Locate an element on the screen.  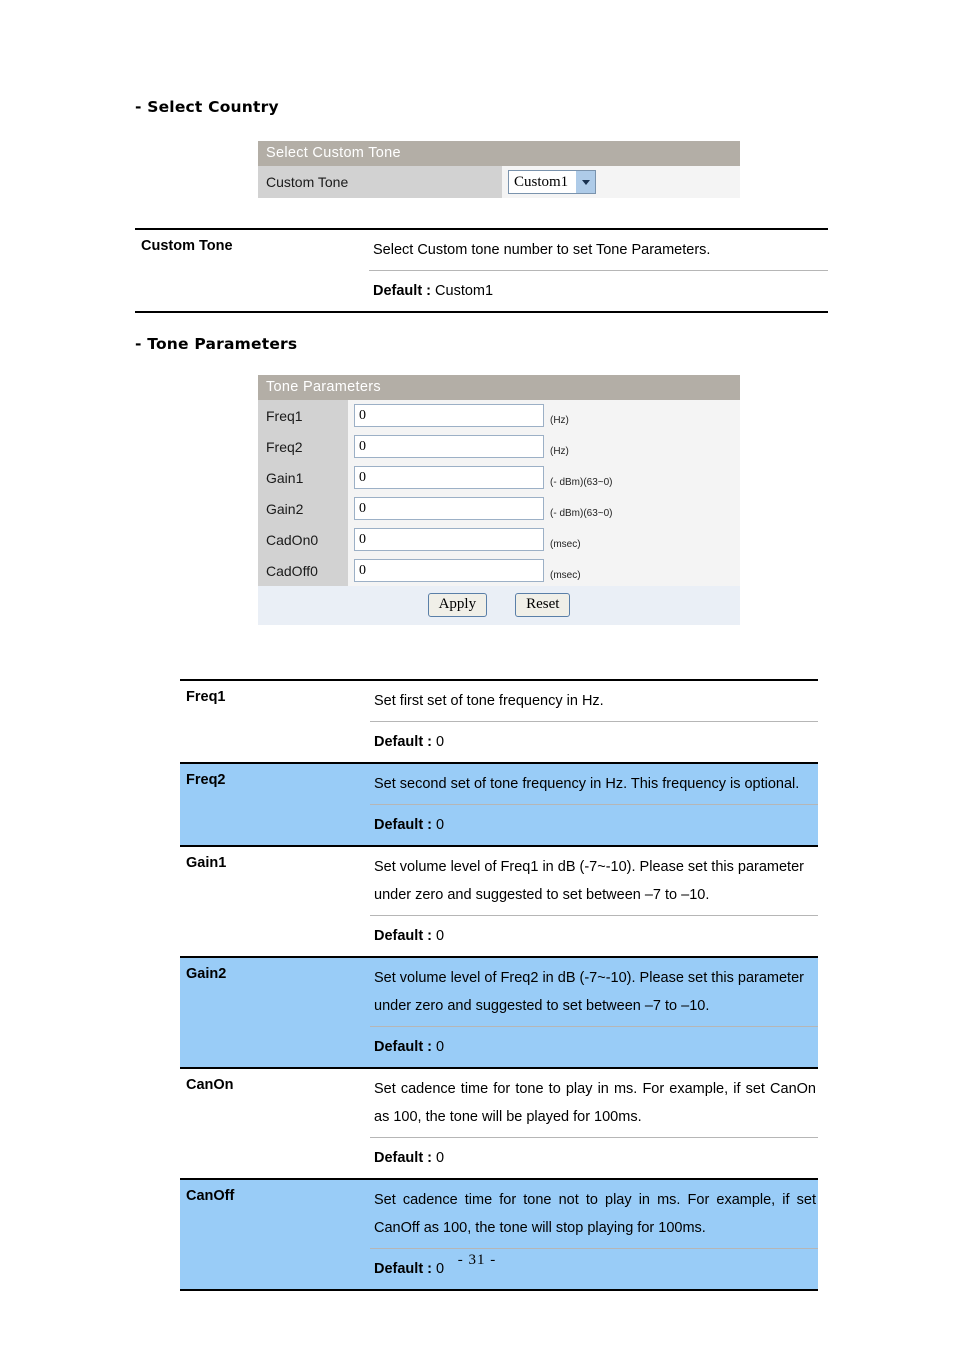
custom-tone-select: Custom1 is located at coordinates (552, 182).